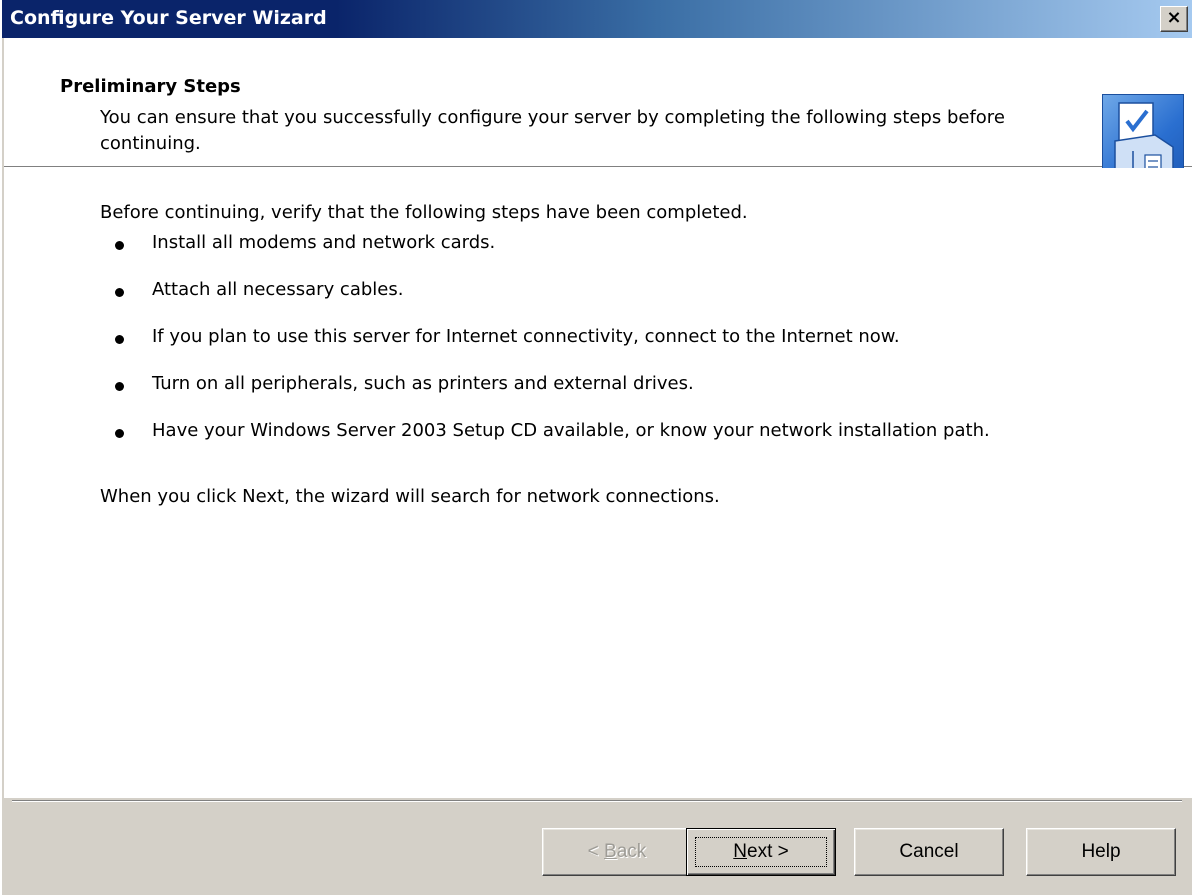 The width and height of the screenshot is (1192, 895). Describe the element at coordinates (598, 246) in the screenshot. I see `list-item: Install all modems and network cards.` at that location.